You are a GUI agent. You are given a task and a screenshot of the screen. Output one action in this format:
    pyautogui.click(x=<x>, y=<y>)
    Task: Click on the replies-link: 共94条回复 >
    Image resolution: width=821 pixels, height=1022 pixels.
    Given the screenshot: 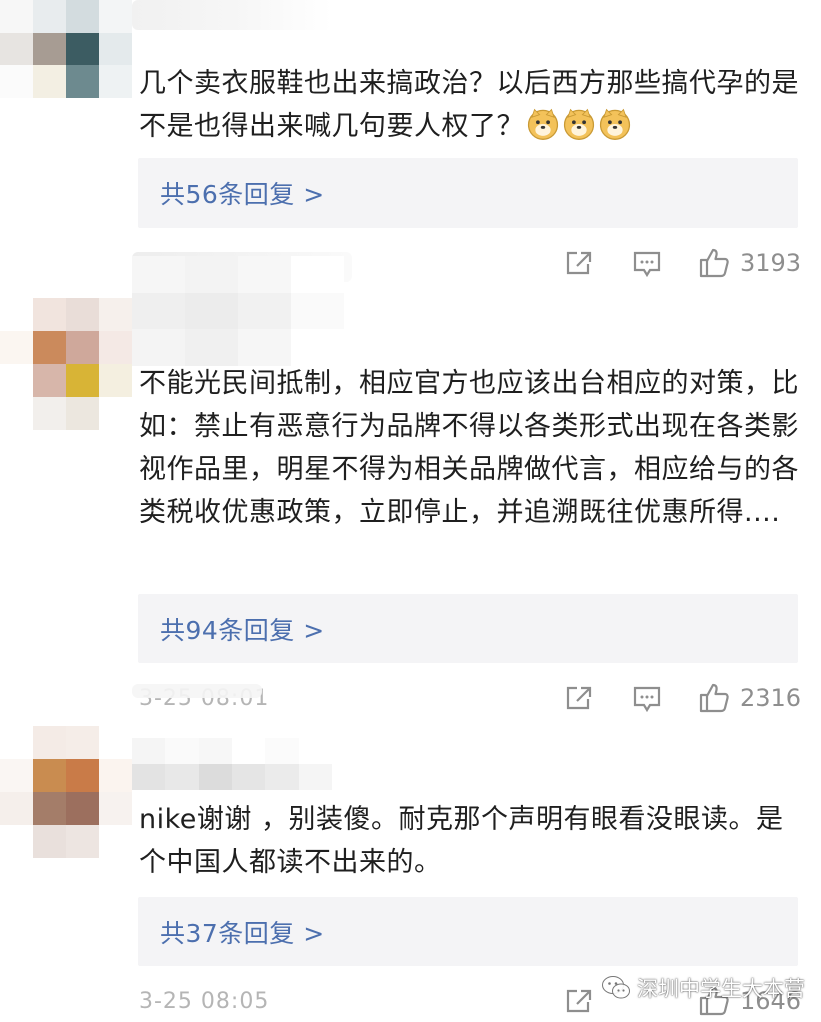 What is the action you would take?
    pyautogui.click(x=242, y=629)
    